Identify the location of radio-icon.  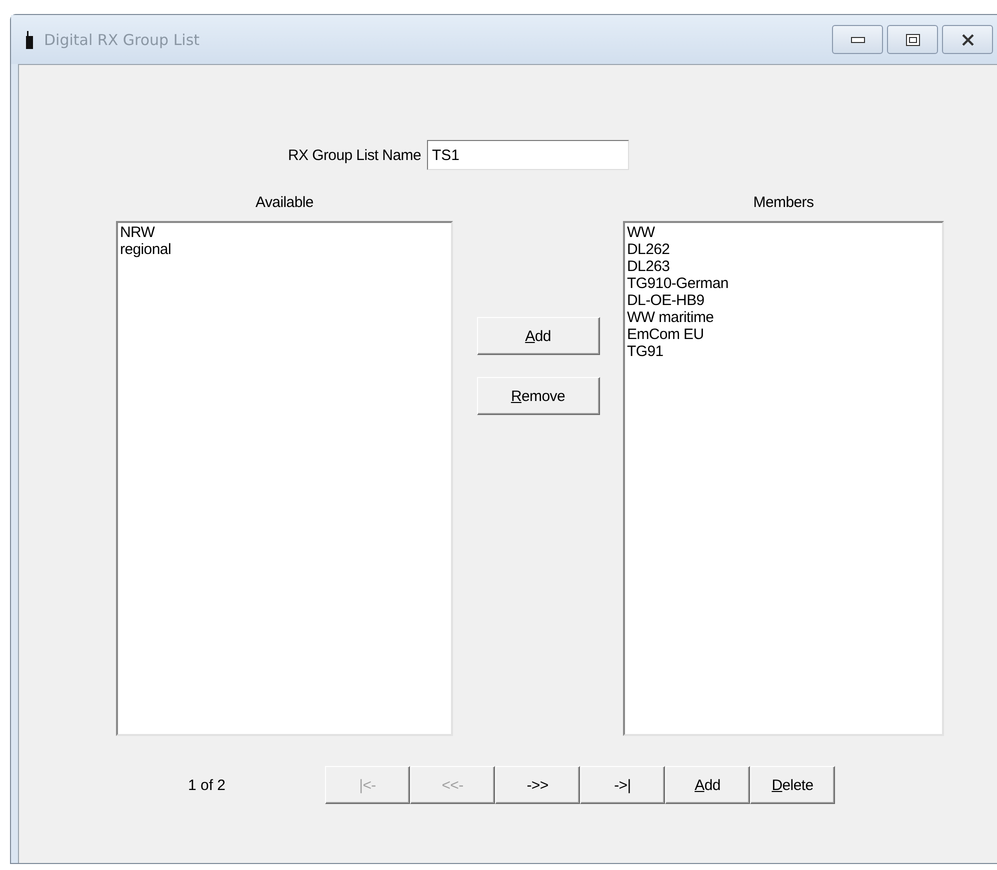
(29, 39).